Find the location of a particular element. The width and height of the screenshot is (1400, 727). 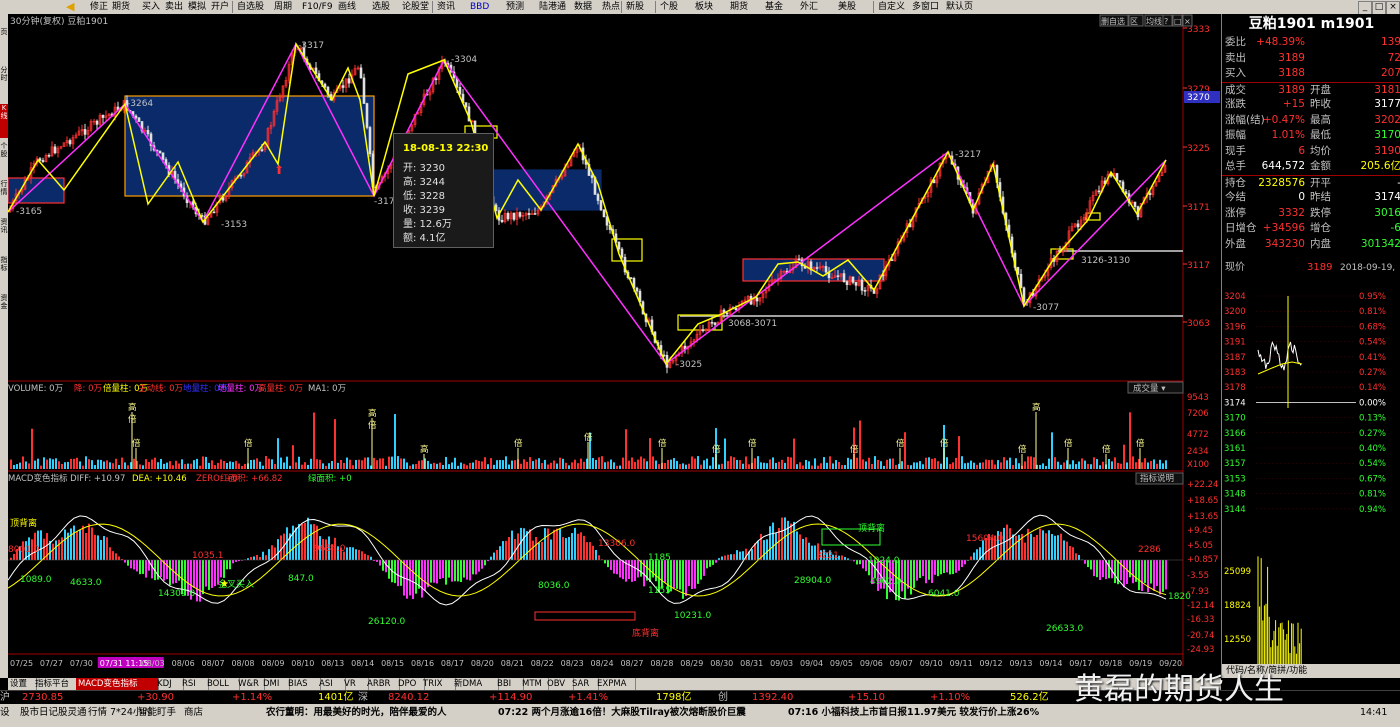

toolbar-item-10: 选股 is located at coordinates (381, 7).